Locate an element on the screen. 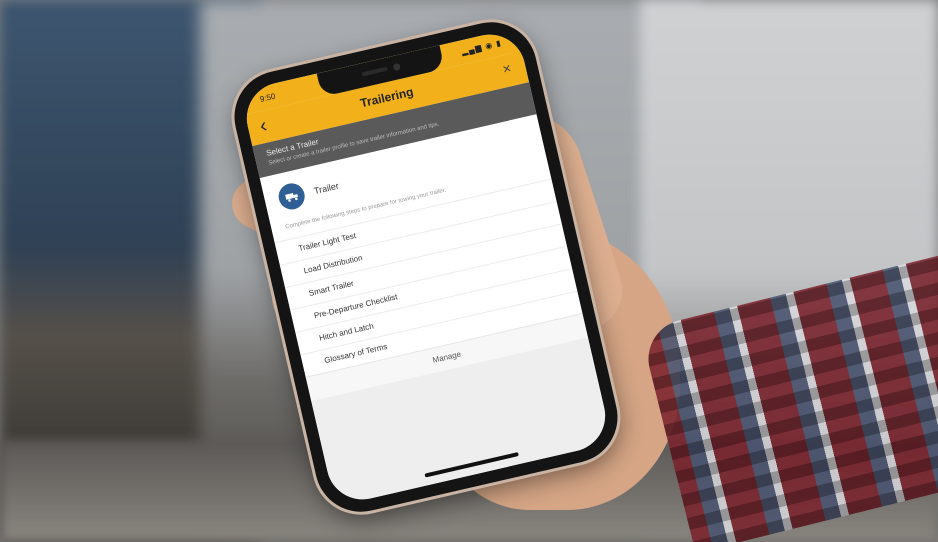 This screenshot has width=938, height=542. avatar is located at coordinates (292, 196).